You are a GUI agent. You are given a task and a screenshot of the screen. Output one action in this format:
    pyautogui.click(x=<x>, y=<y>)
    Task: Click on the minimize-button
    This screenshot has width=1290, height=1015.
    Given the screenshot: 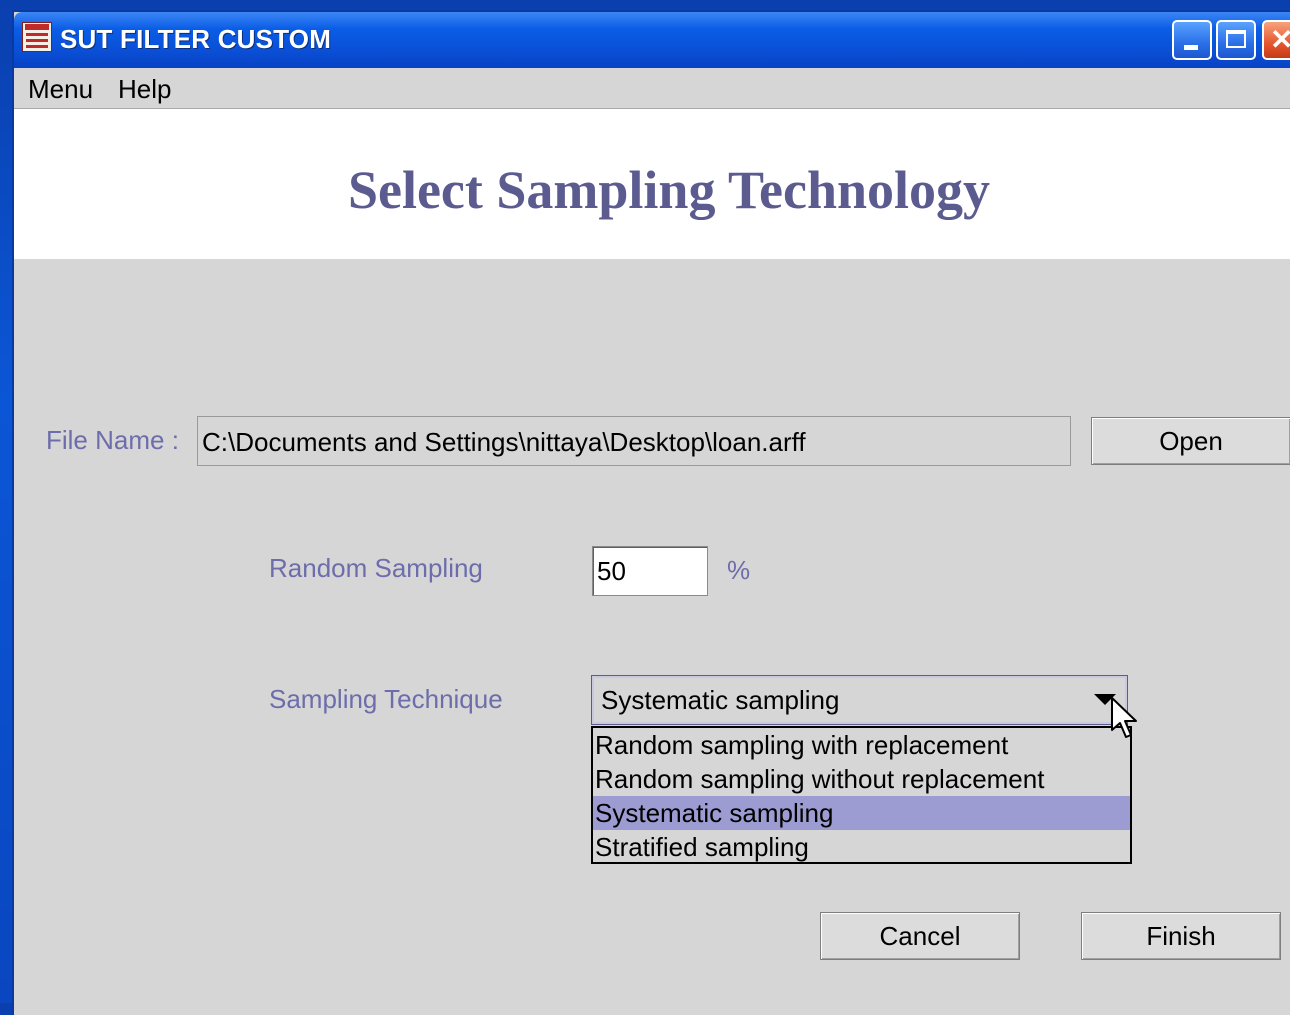 What is the action you would take?
    pyautogui.click(x=1192, y=40)
    